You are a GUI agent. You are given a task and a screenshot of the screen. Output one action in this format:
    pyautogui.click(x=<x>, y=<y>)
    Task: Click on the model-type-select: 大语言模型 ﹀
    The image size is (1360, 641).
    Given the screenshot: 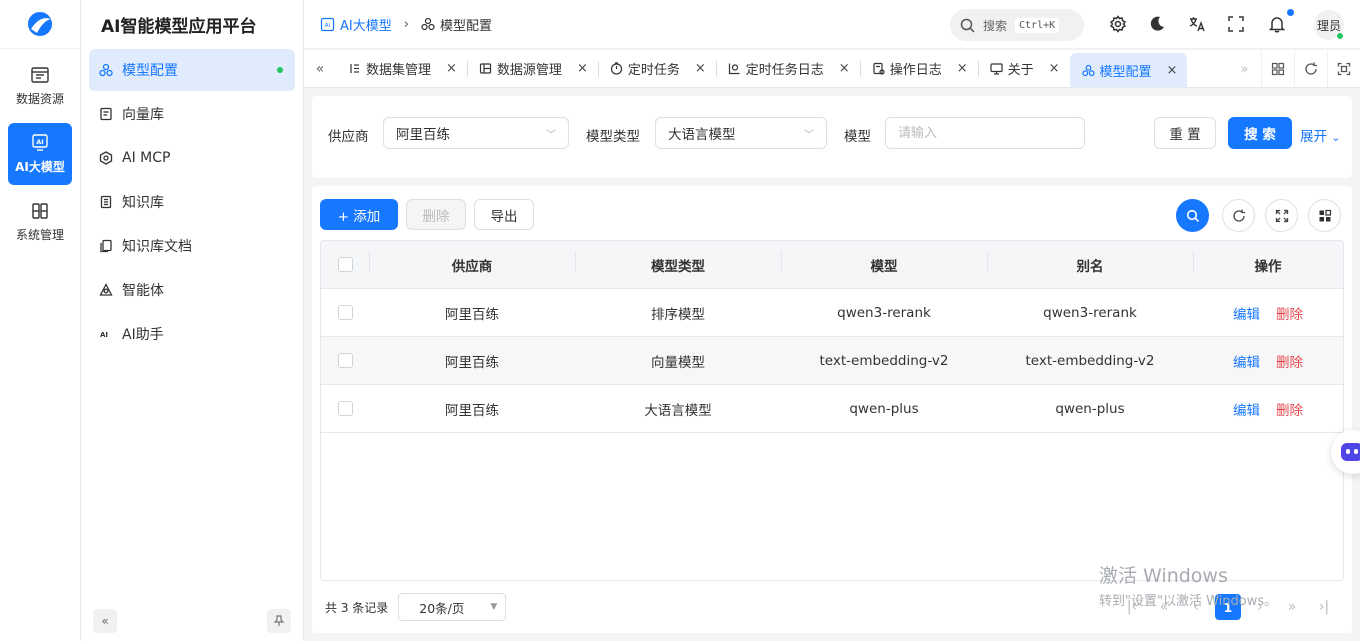 What is the action you would take?
    pyautogui.click(x=741, y=133)
    